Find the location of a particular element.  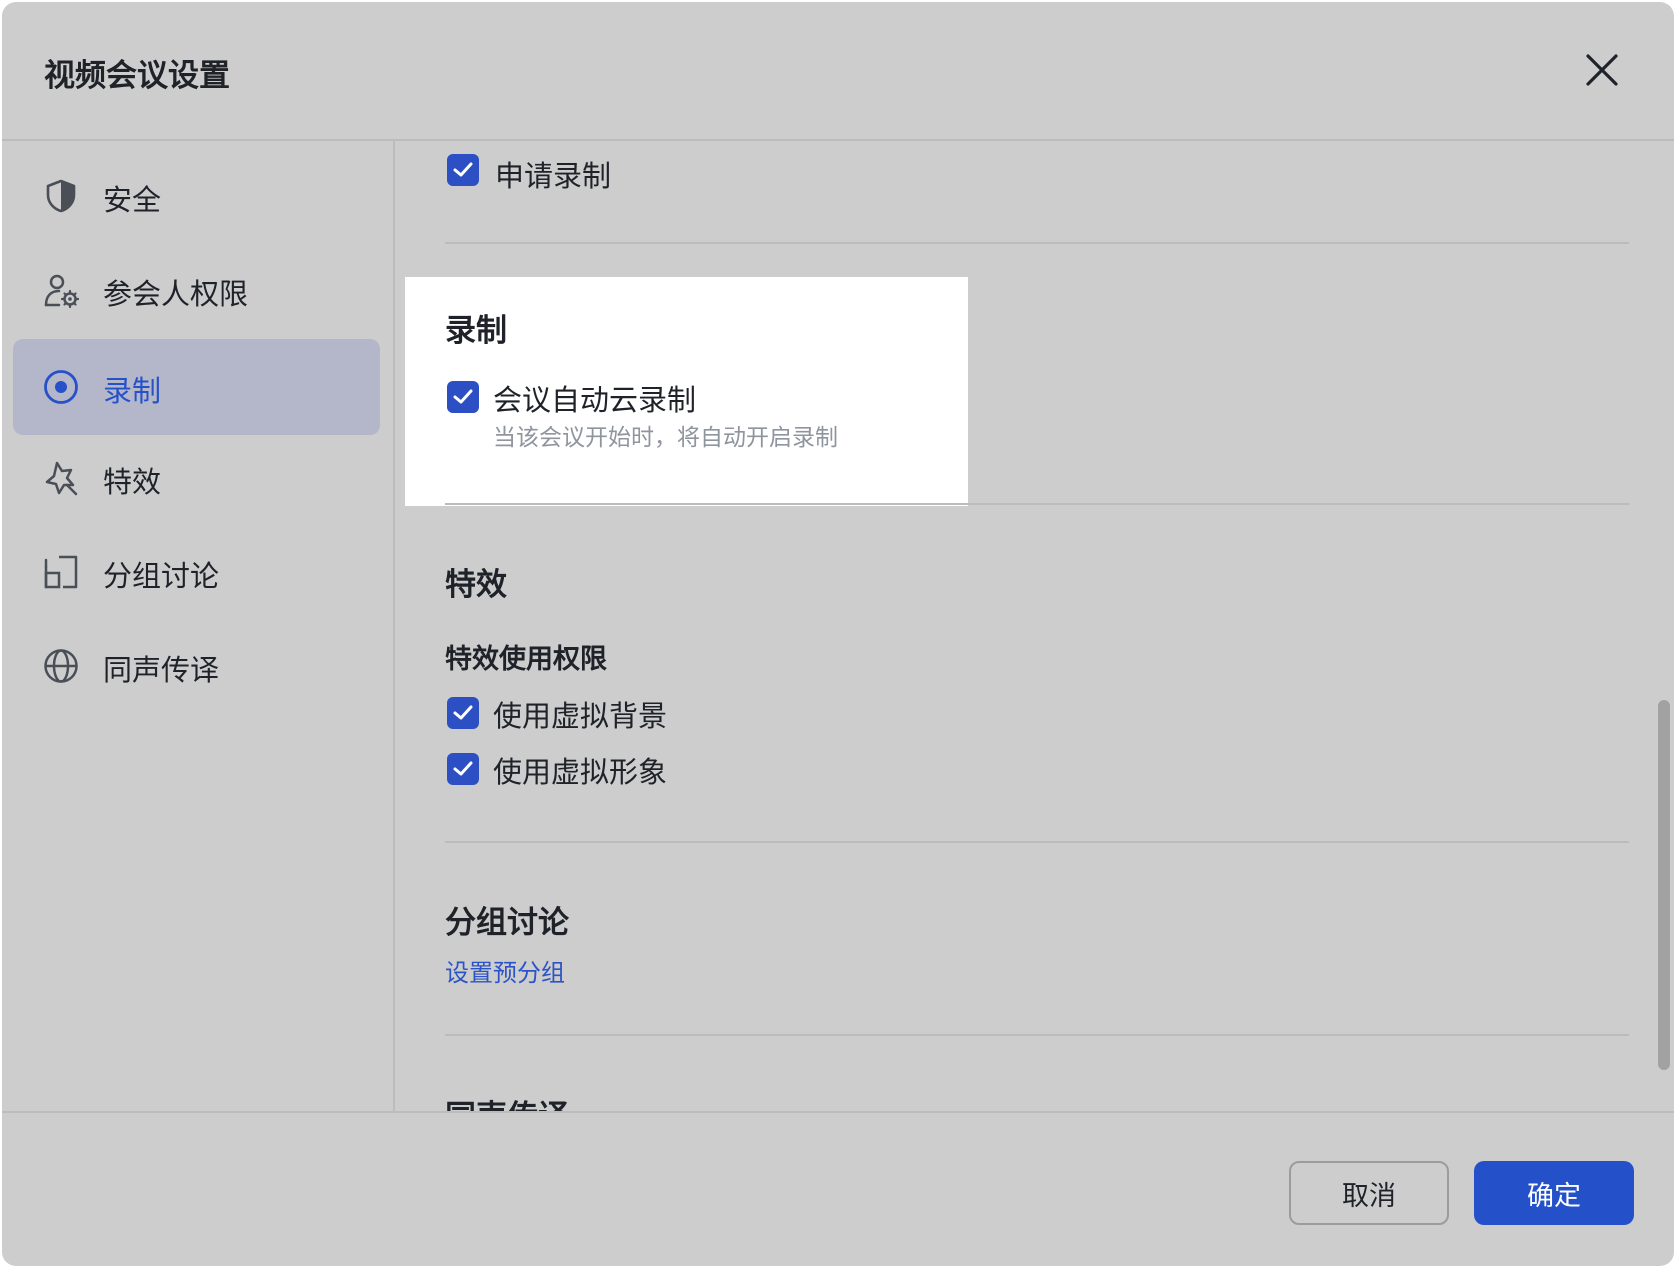

sidebar-item-label: 录制 is located at coordinates (132, 391).